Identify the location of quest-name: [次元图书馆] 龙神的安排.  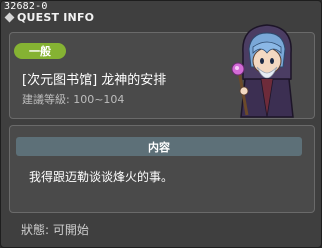
(94, 80).